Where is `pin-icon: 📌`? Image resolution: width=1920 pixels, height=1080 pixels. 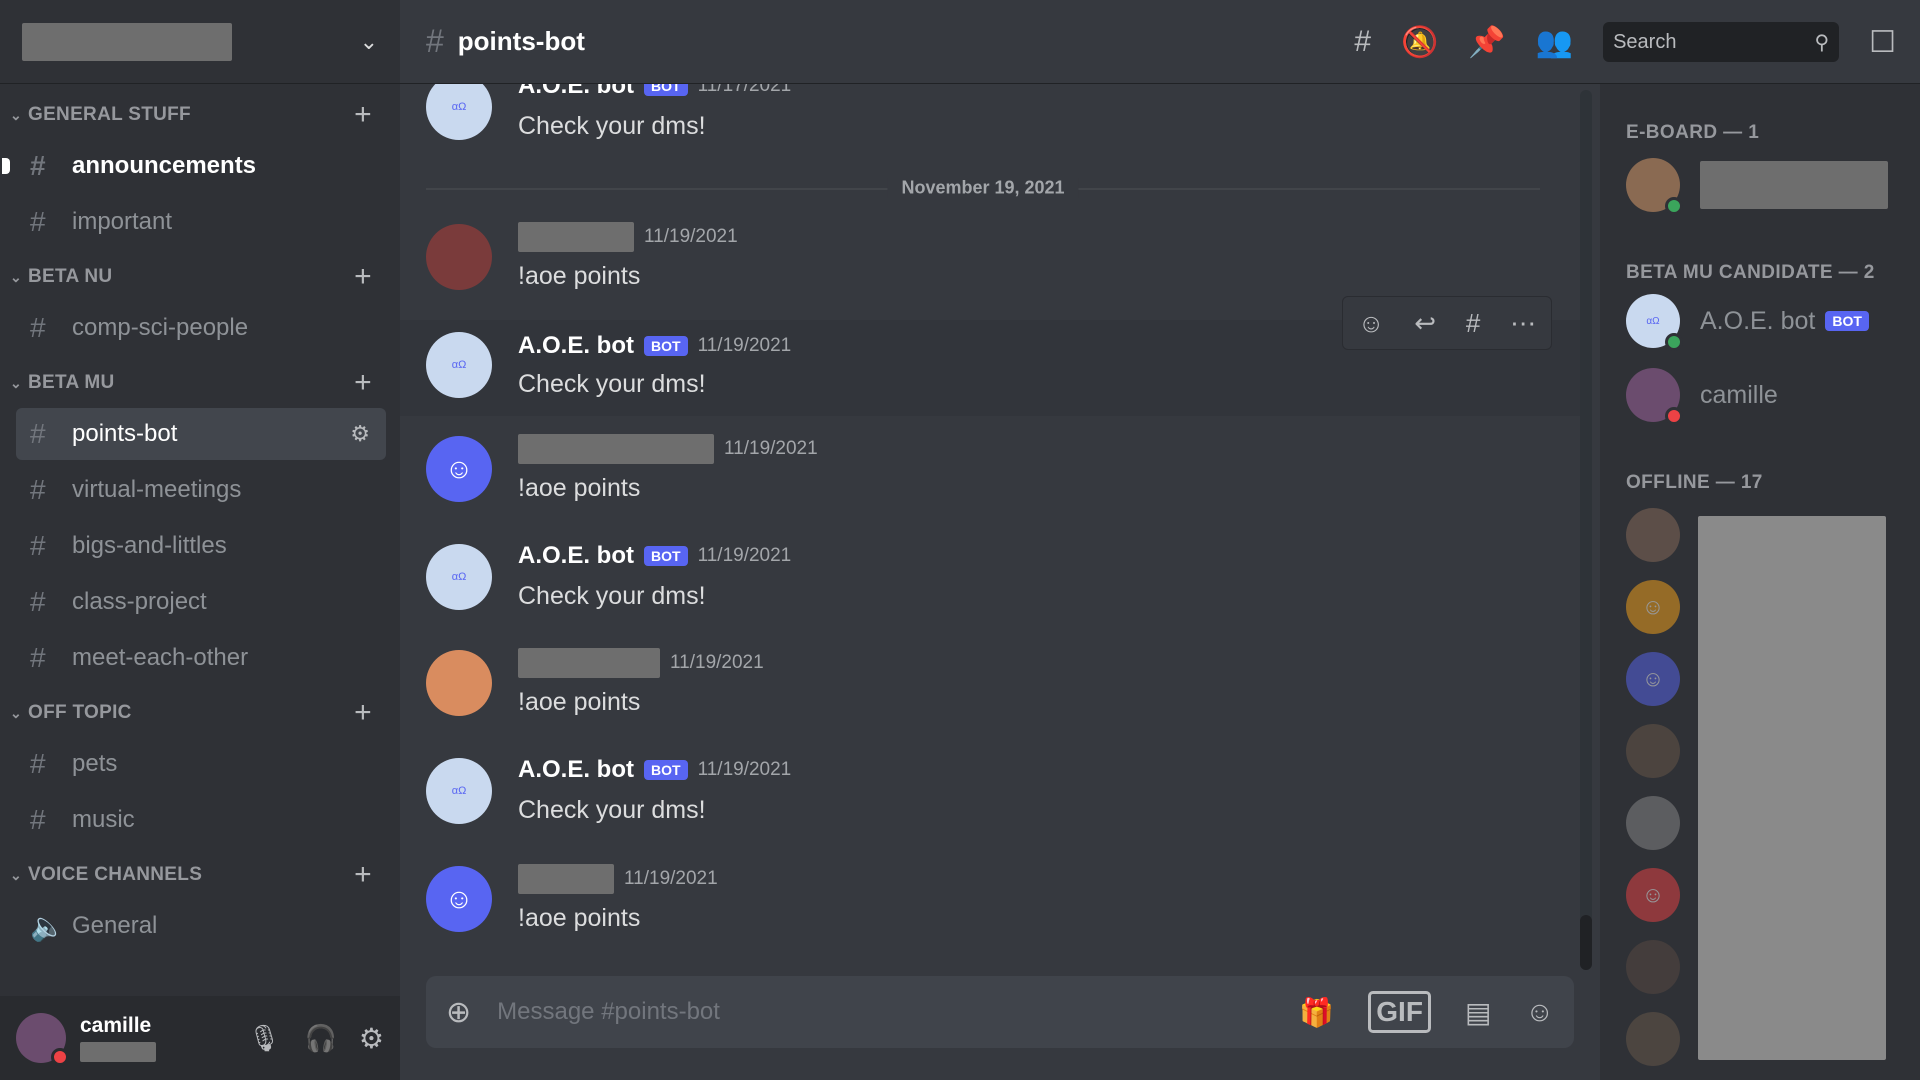
pin-icon: 📌 is located at coordinates (1486, 42).